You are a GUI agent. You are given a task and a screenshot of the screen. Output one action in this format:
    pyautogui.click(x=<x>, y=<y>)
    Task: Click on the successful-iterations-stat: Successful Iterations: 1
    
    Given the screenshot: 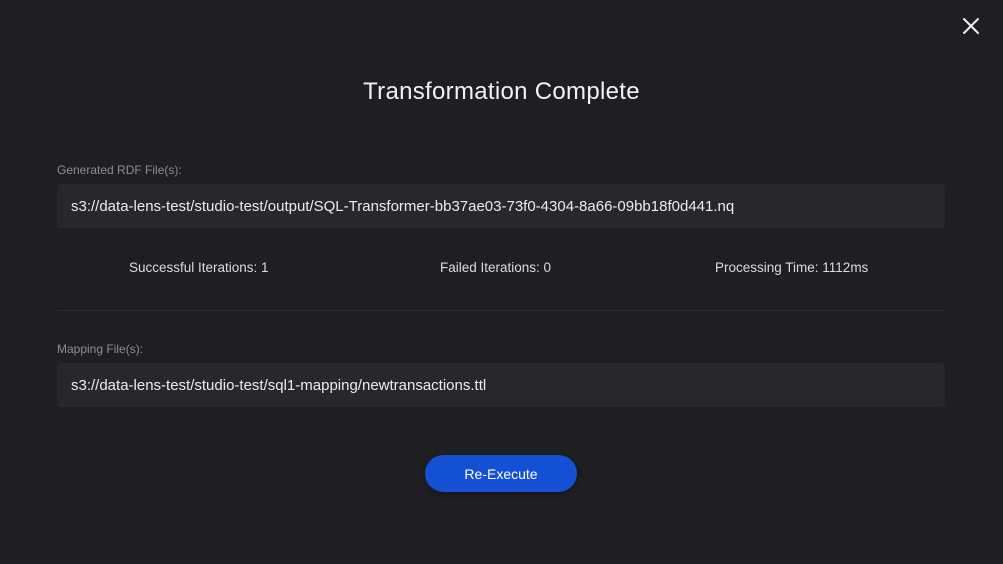 What is the action you would take?
    pyautogui.click(x=199, y=267)
    